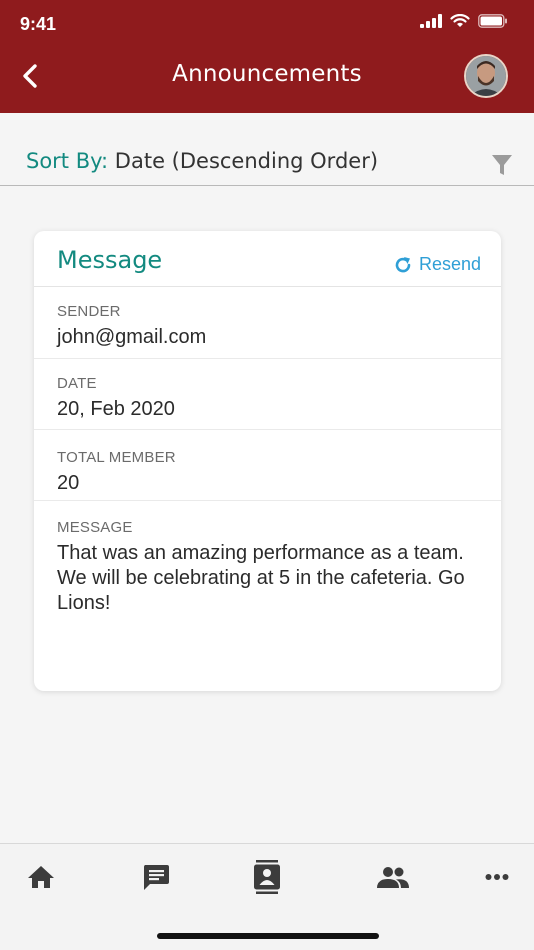  What do you see at coordinates (267, 259) in the screenshot?
I see `card-header: Message Resend` at bounding box center [267, 259].